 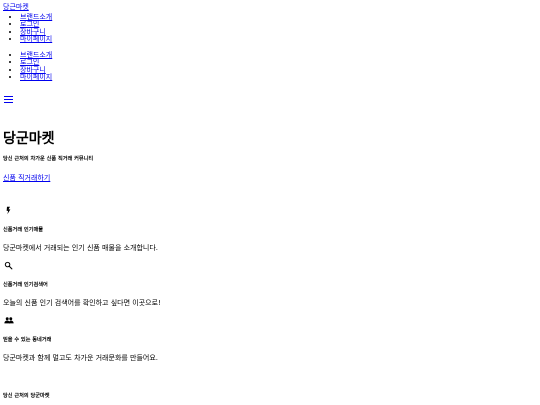 I want to click on feature-title: 믿을 수 있는 동네거래, so click(x=27, y=340).